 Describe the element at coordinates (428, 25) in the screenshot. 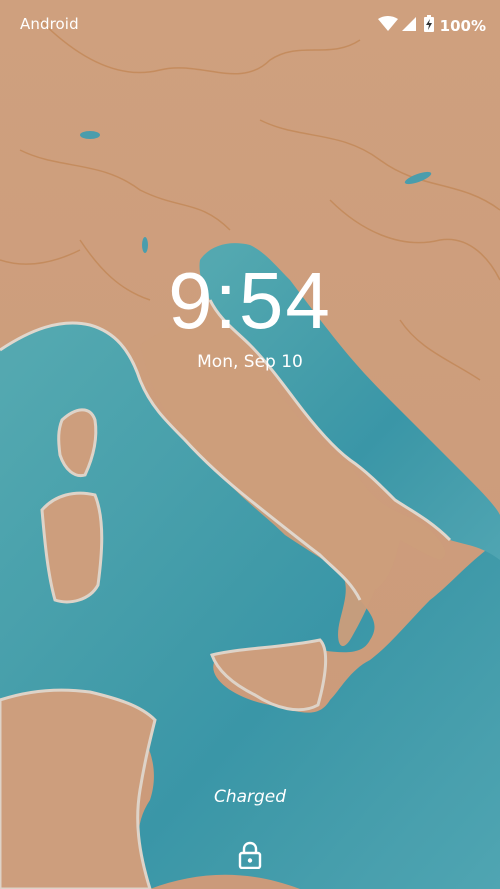

I see `battery-charging-icon` at that location.